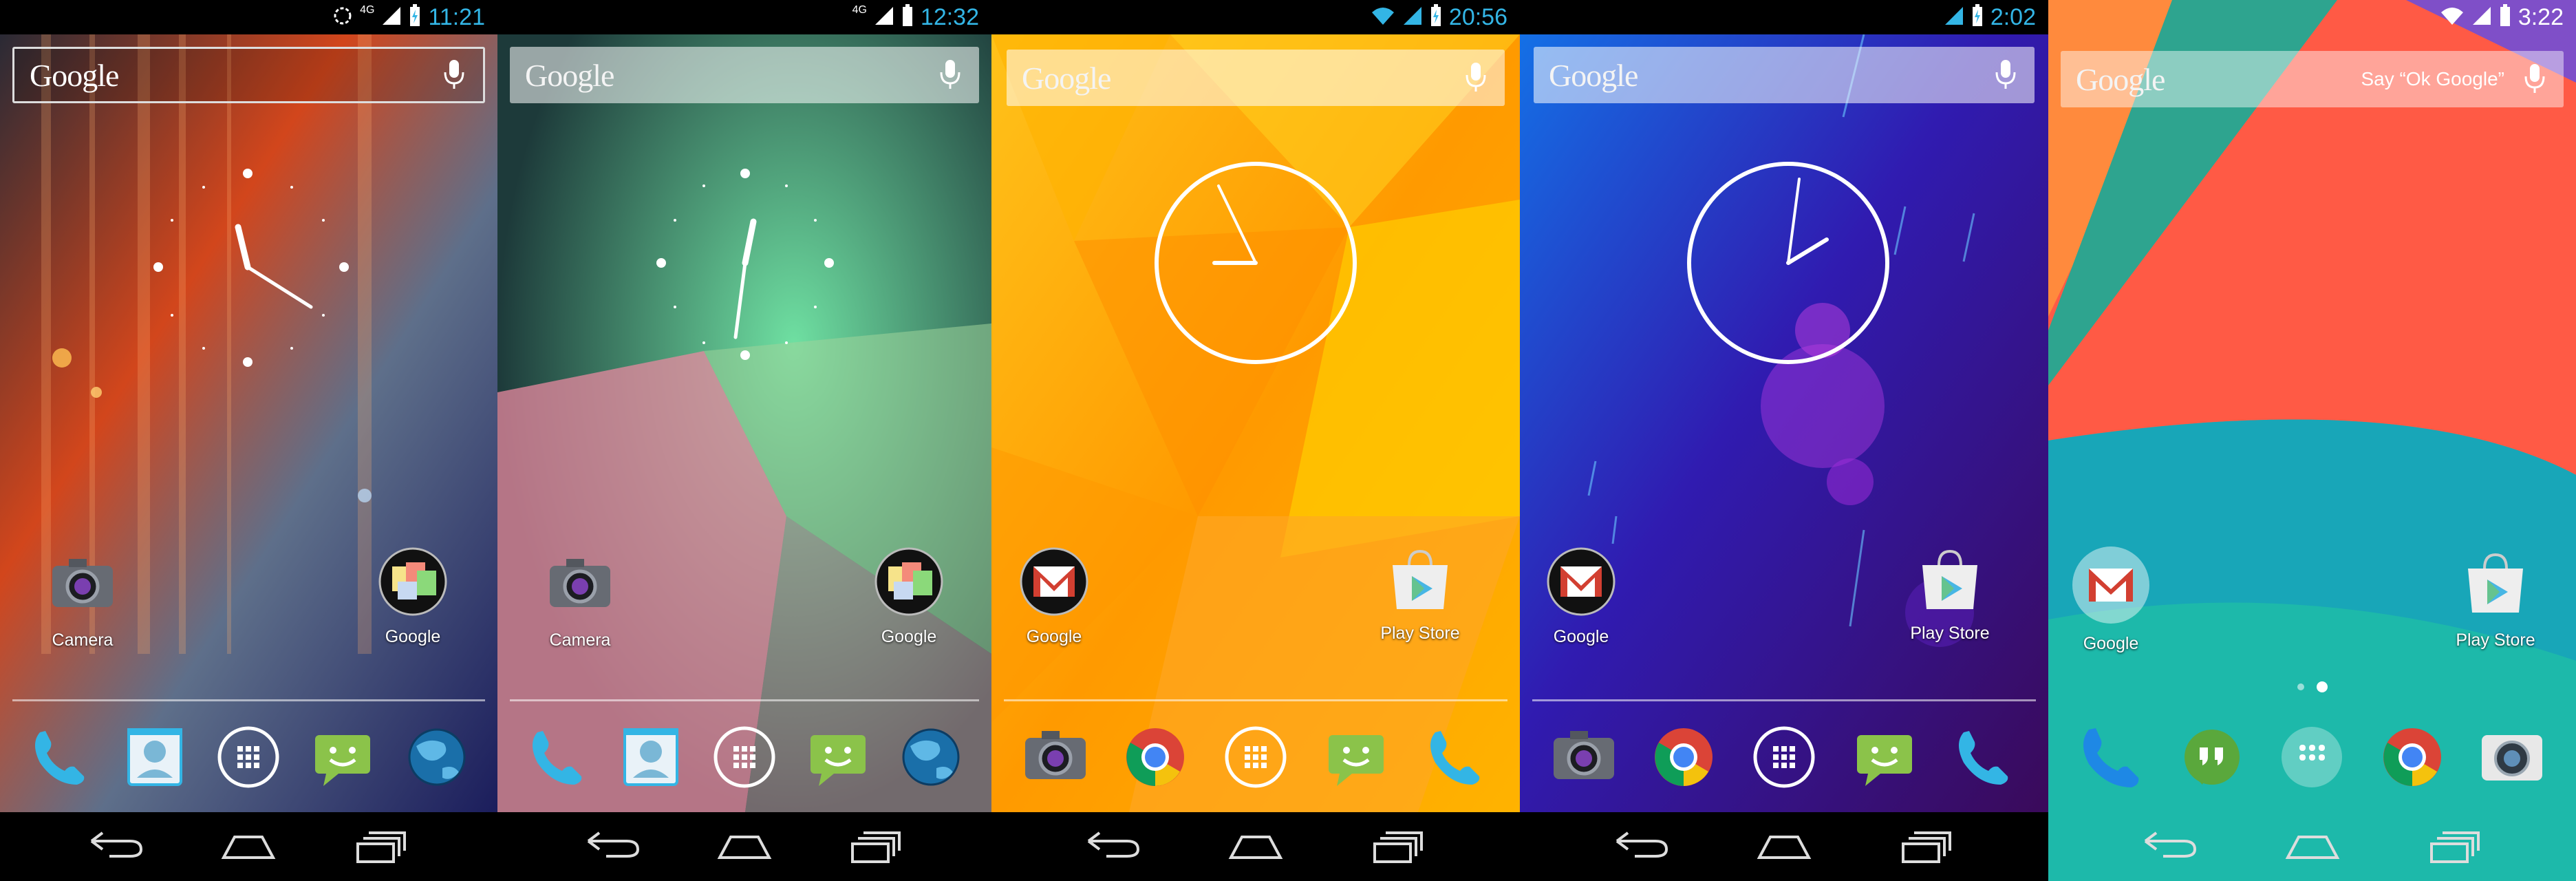 This screenshot has height=881, width=2576. Describe the element at coordinates (2312, 17) in the screenshot. I see `status-bar: 3:22` at that location.